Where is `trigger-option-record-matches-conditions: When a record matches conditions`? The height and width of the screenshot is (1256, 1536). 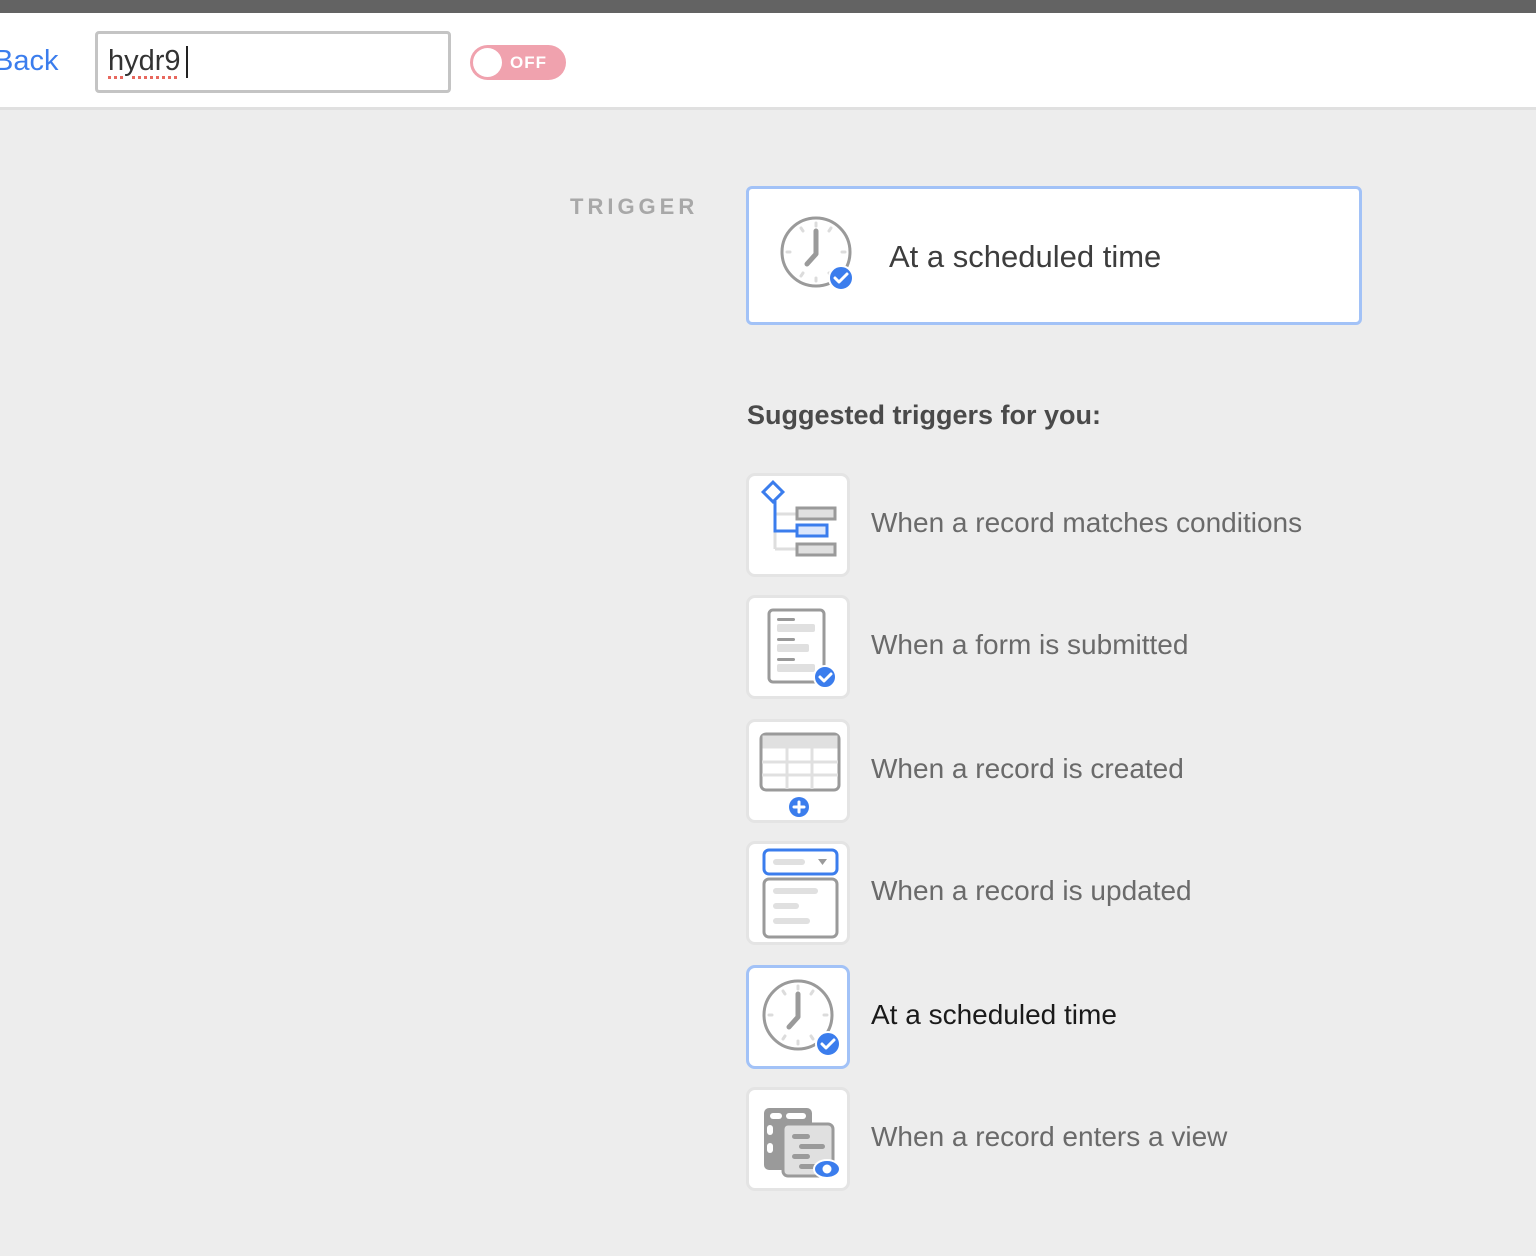 trigger-option-record-matches-conditions: When a record matches conditions is located at coordinates (1096, 525).